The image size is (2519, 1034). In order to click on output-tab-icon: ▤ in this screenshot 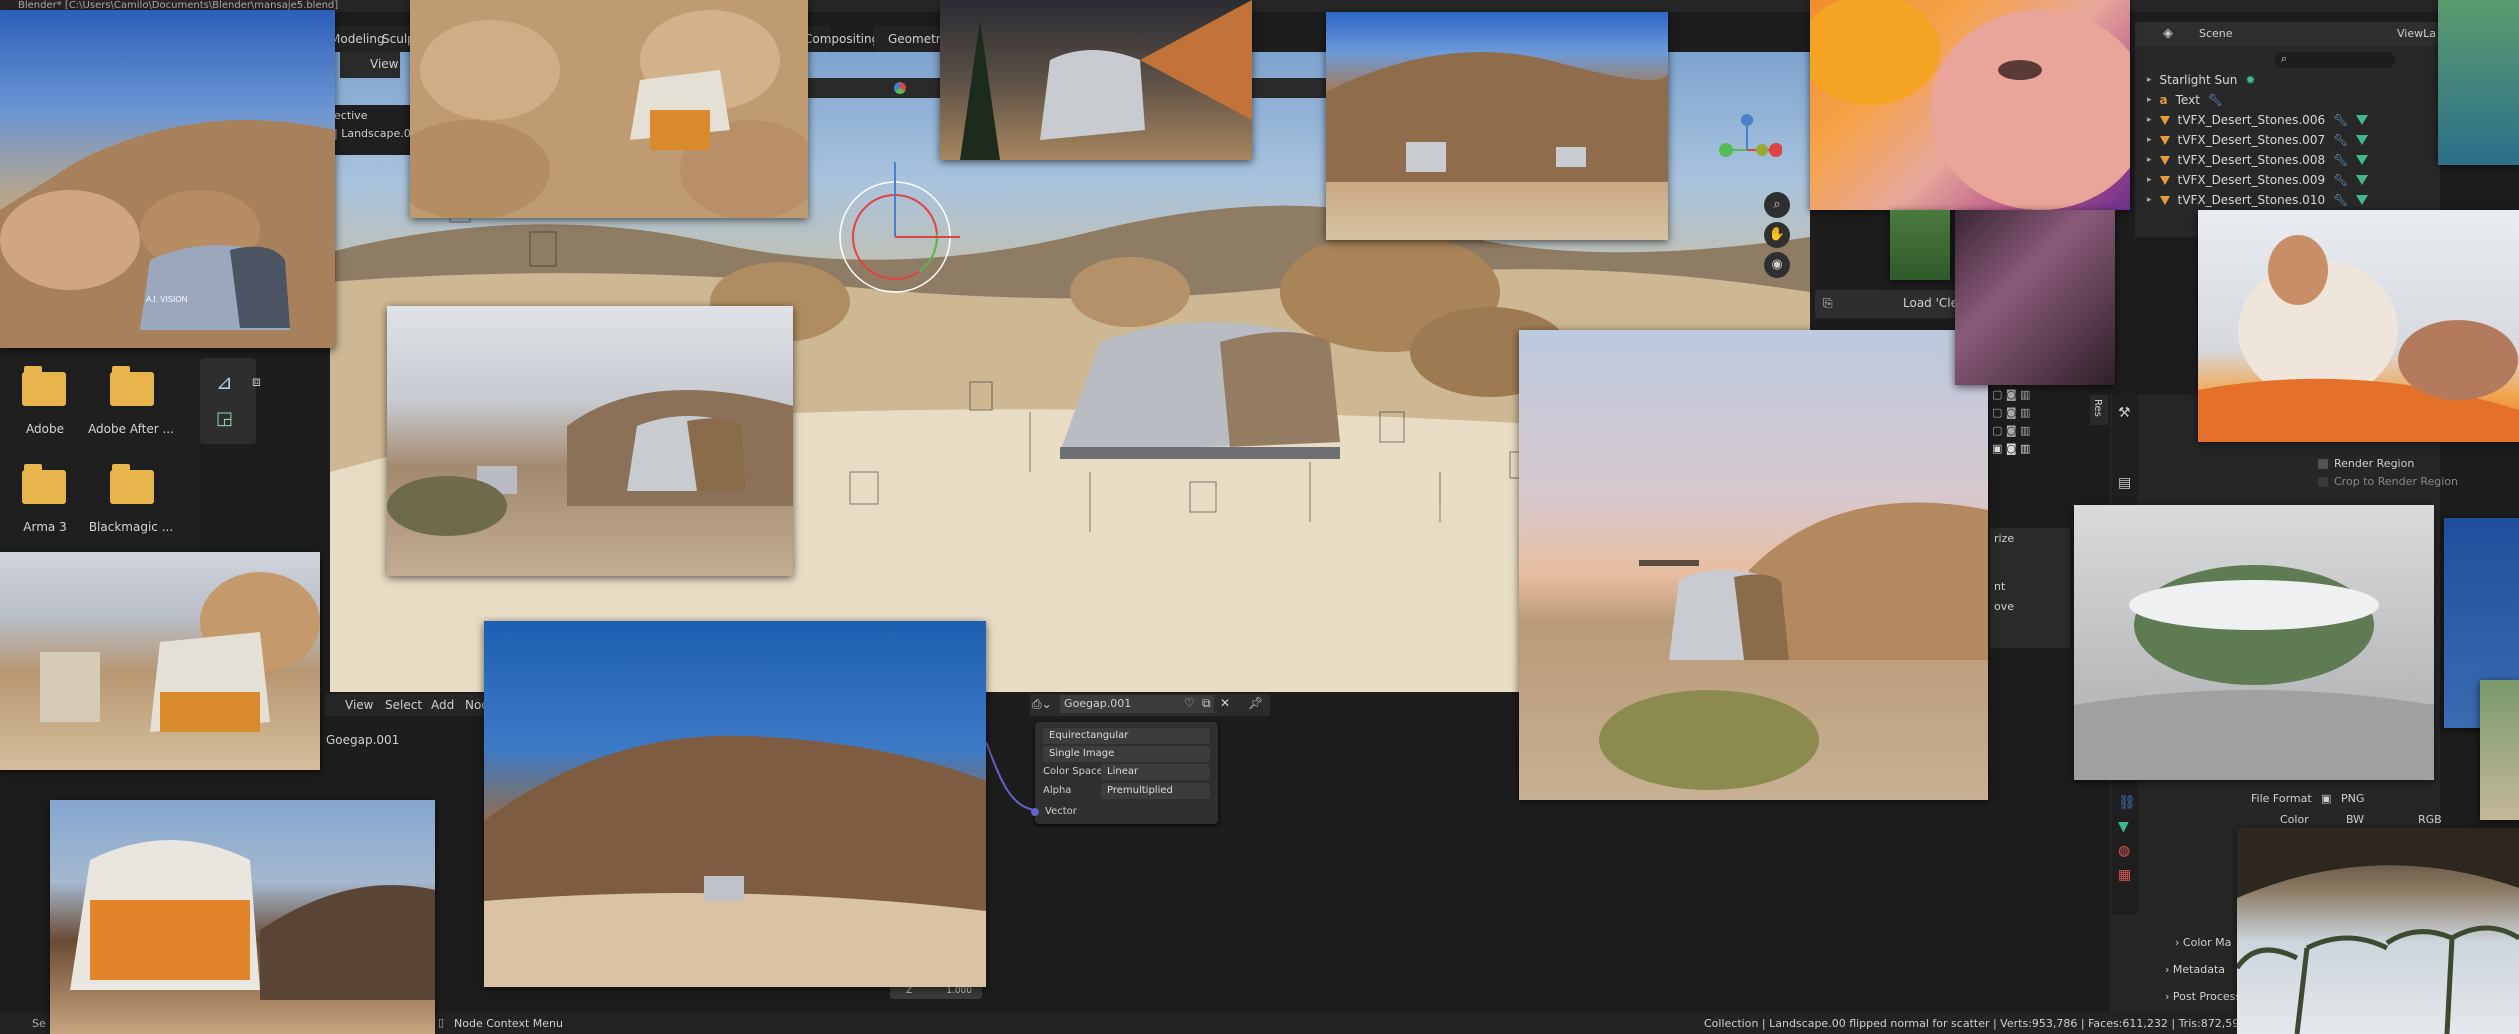, I will do `click(2124, 483)`.